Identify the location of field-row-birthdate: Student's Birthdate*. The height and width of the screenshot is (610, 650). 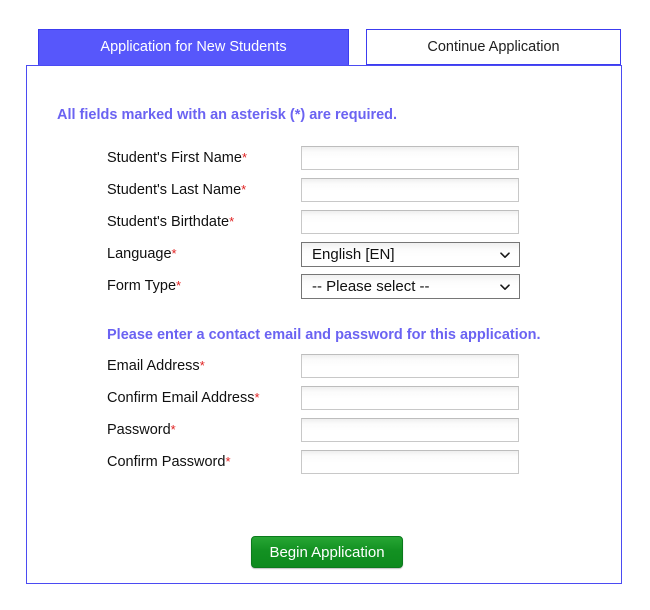
(357, 223).